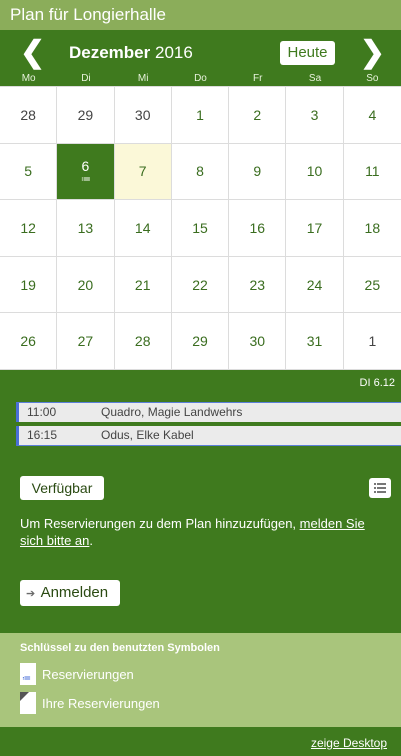 The width and height of the screenshot is (401, 756). Describe the element at coordinates (85, 166) in the screenshot. I see `day-number: 6` at that location.